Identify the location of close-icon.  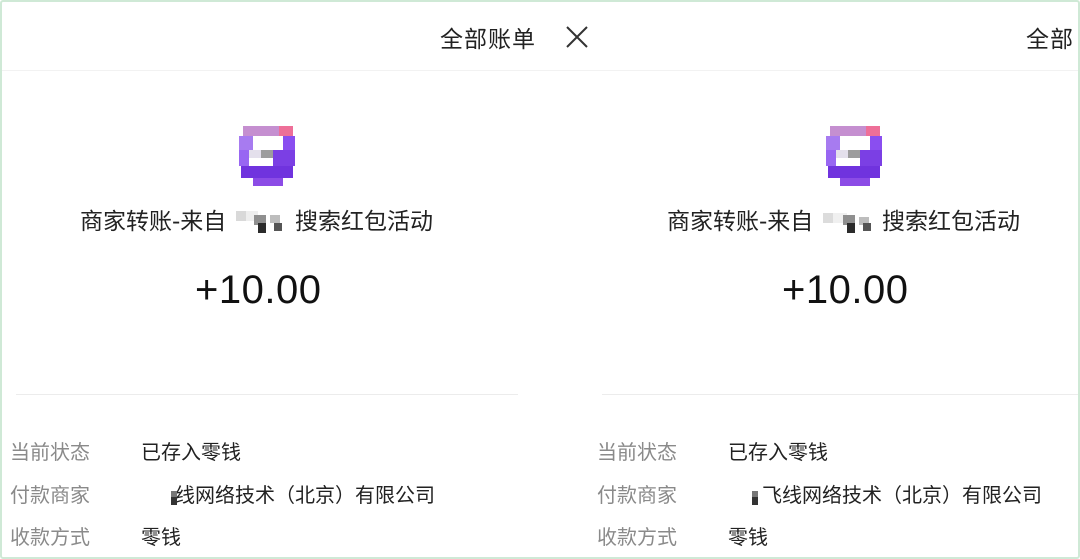
(577, 37).